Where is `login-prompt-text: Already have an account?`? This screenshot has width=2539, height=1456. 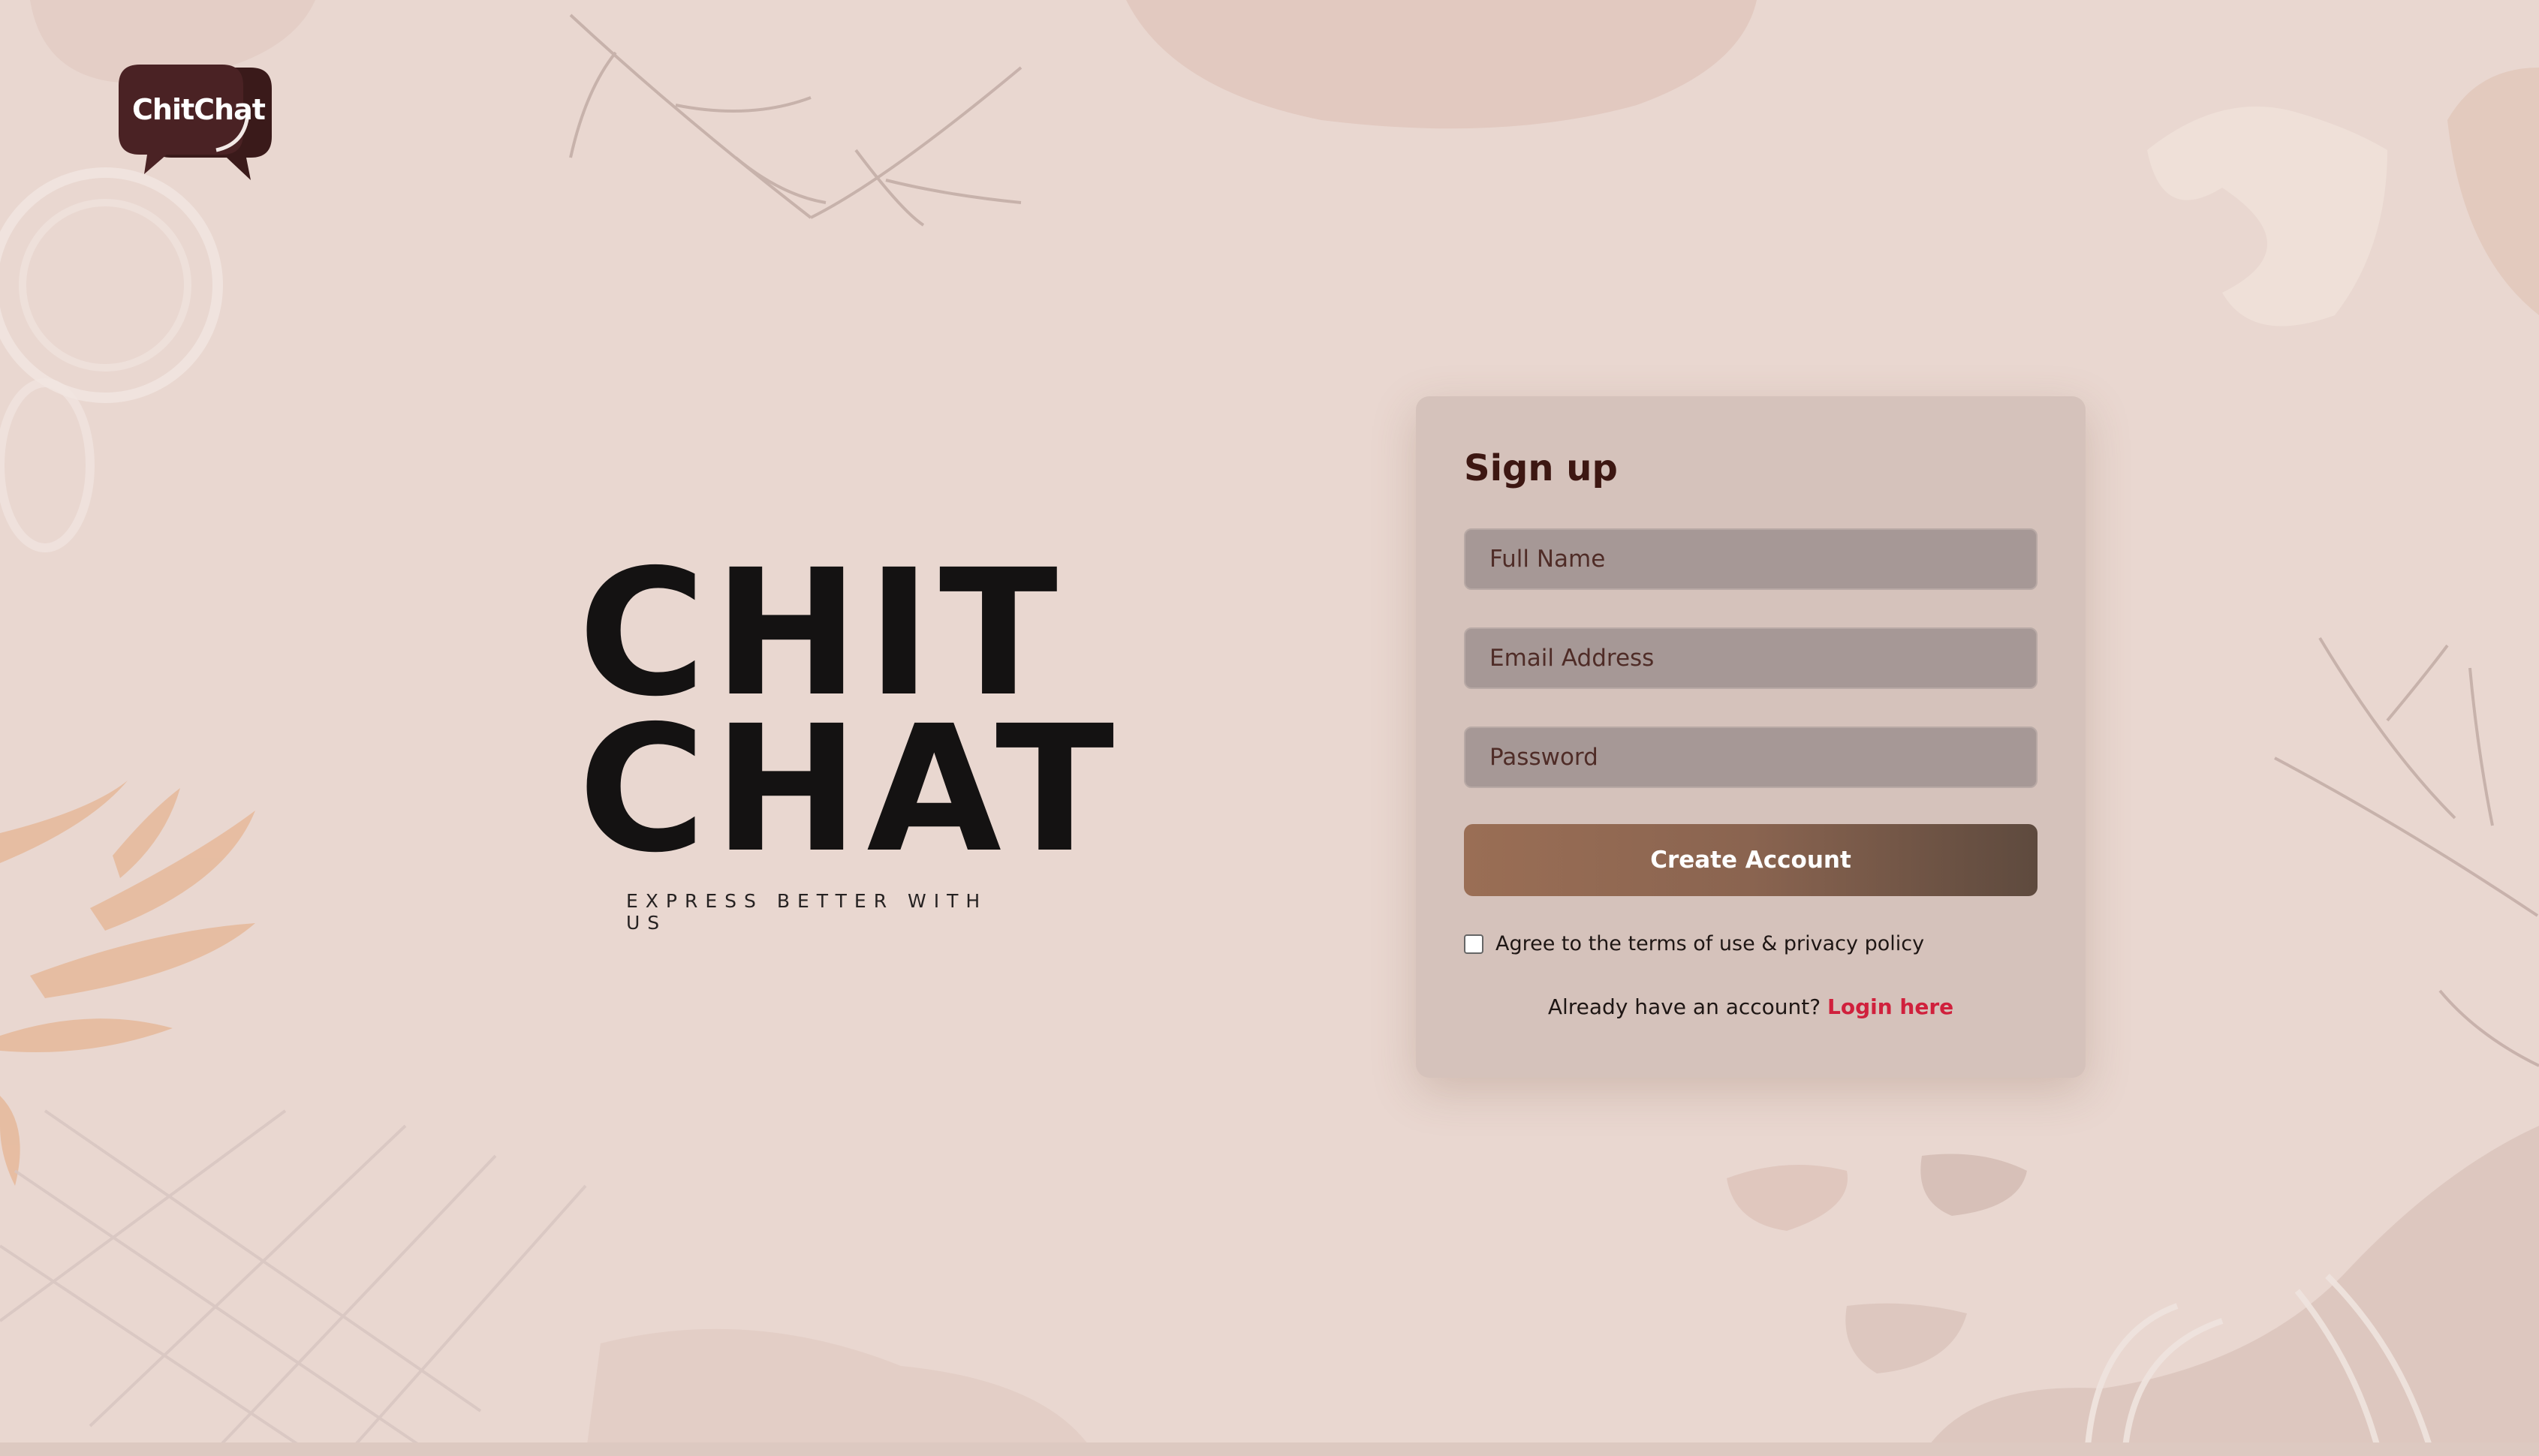
login-prompt-text: Already have an account? is located at coordinates (1687, 1006).